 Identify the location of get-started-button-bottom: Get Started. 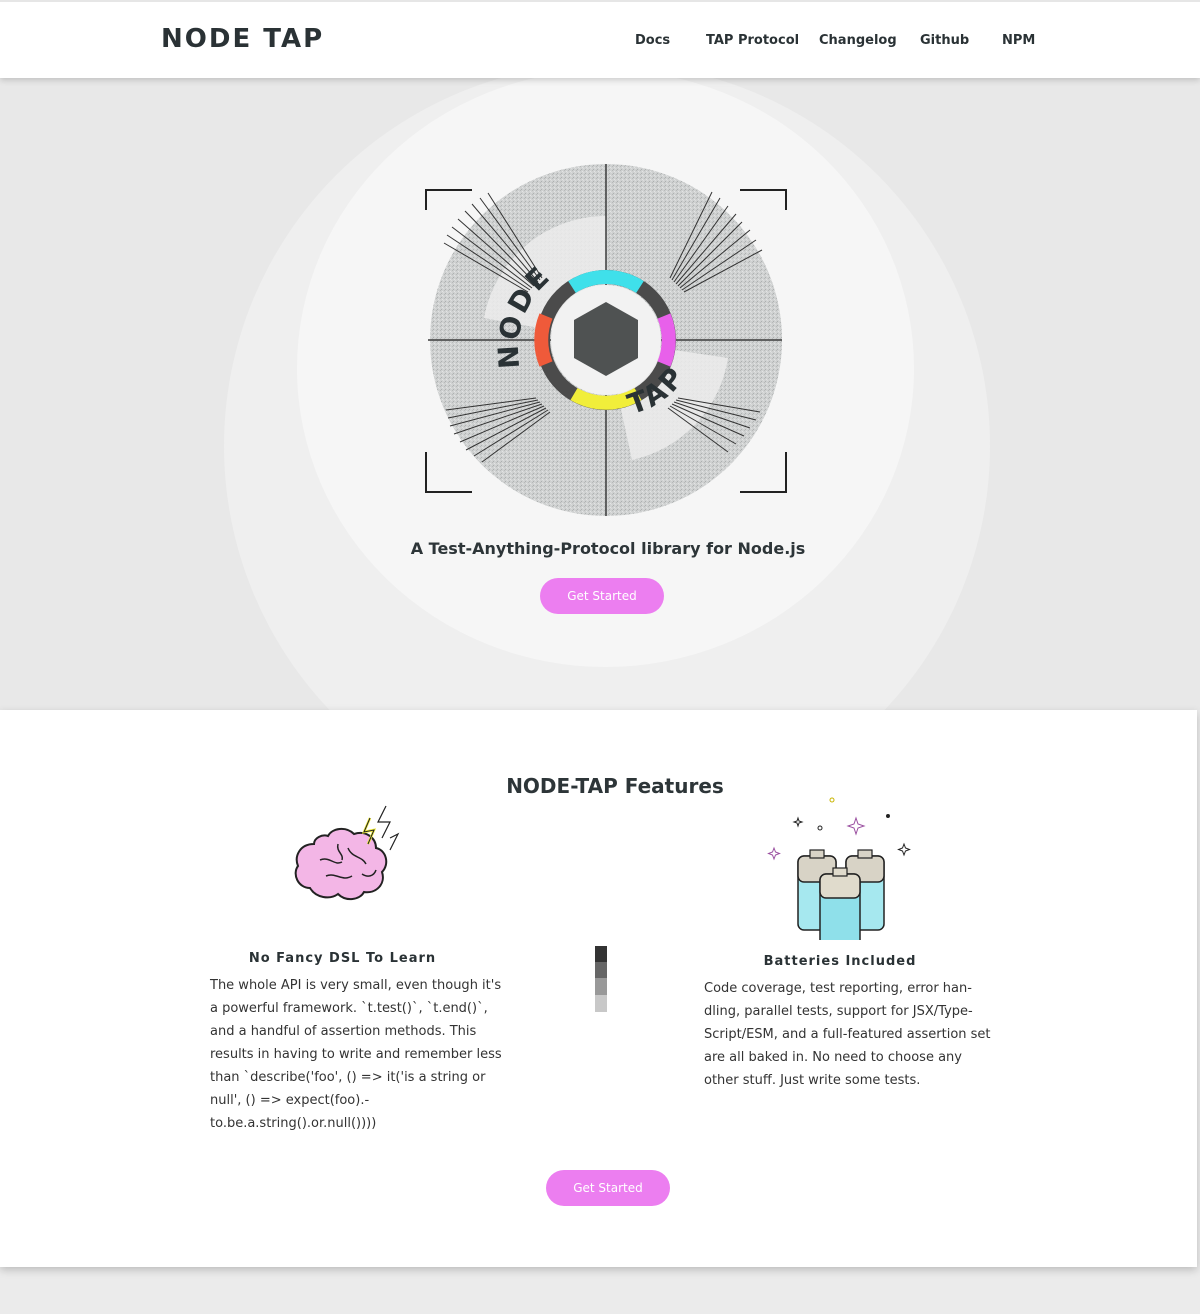
(608, 1188).